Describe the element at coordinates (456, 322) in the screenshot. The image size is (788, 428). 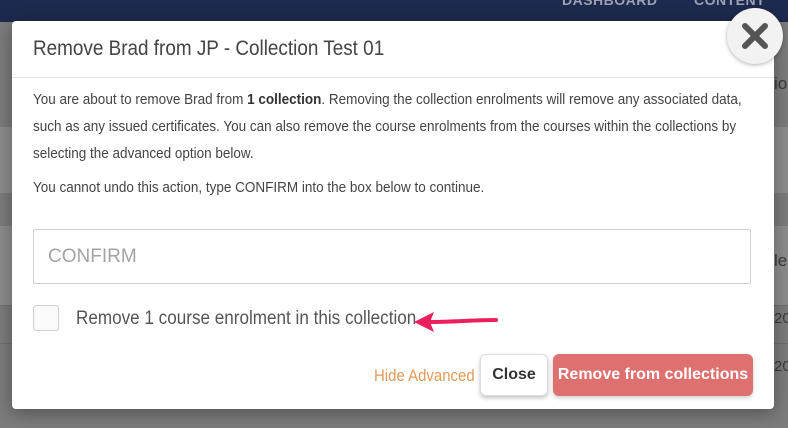
I see `annotation-arrow-icon` at that location.